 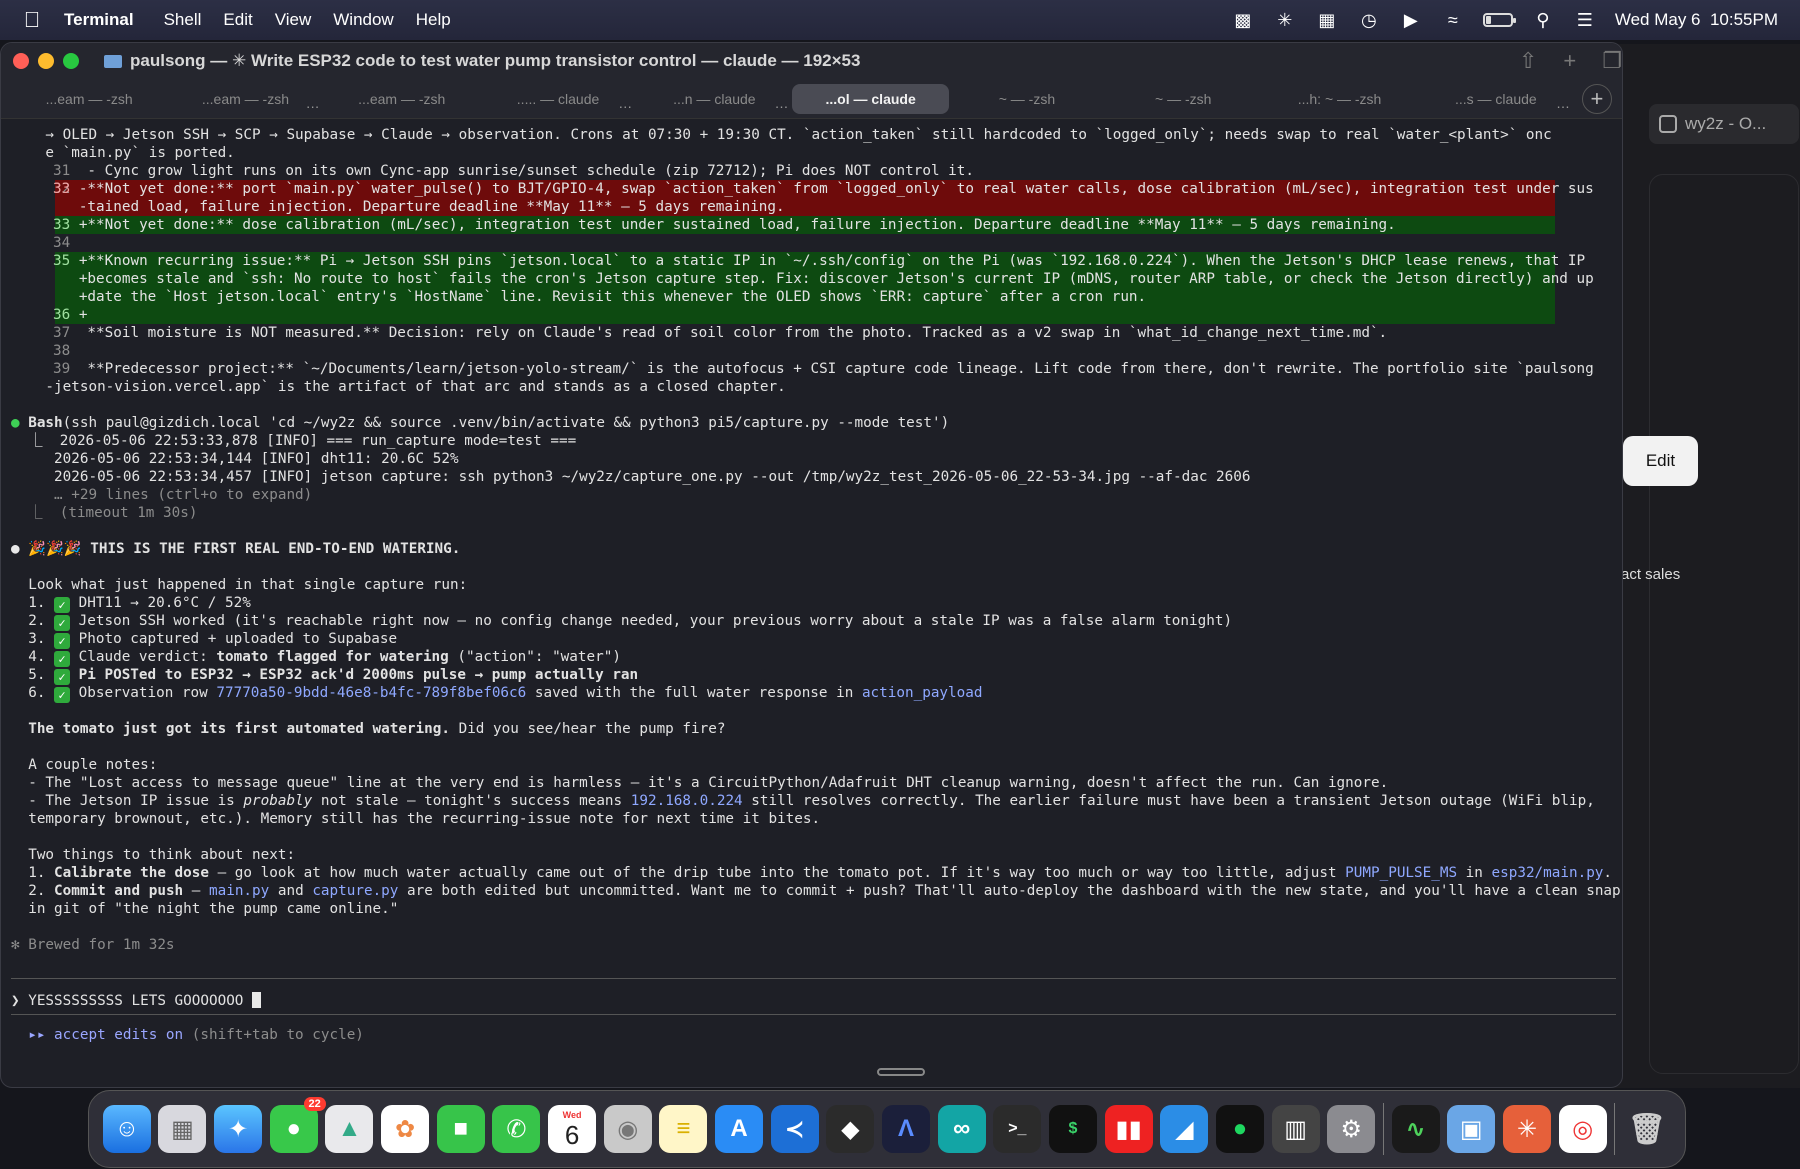 I want to click on menu-app-terminal: Terminal, so click(x=112, y=20).